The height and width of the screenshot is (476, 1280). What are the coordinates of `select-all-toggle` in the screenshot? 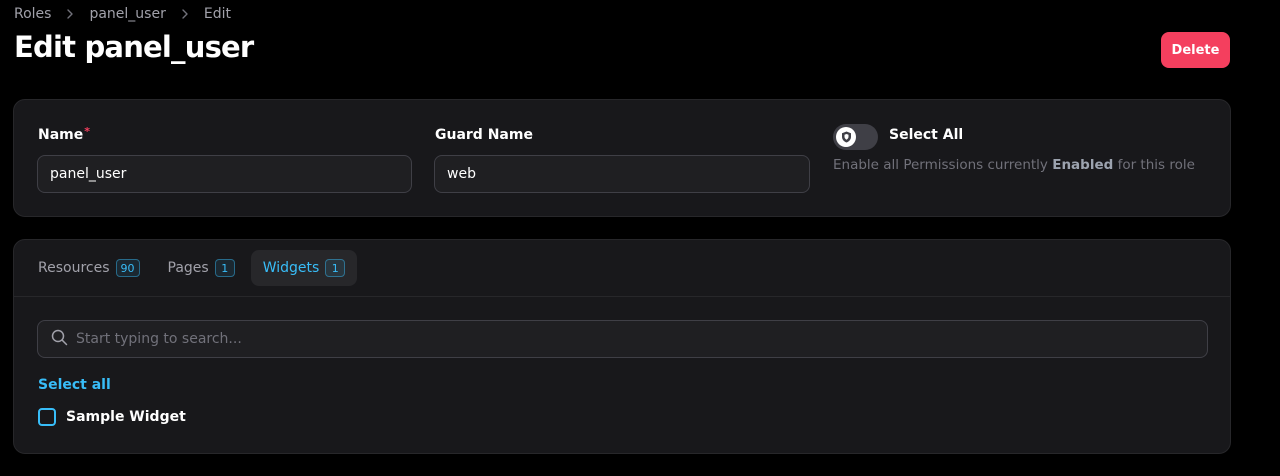 It's located at (855, 137).